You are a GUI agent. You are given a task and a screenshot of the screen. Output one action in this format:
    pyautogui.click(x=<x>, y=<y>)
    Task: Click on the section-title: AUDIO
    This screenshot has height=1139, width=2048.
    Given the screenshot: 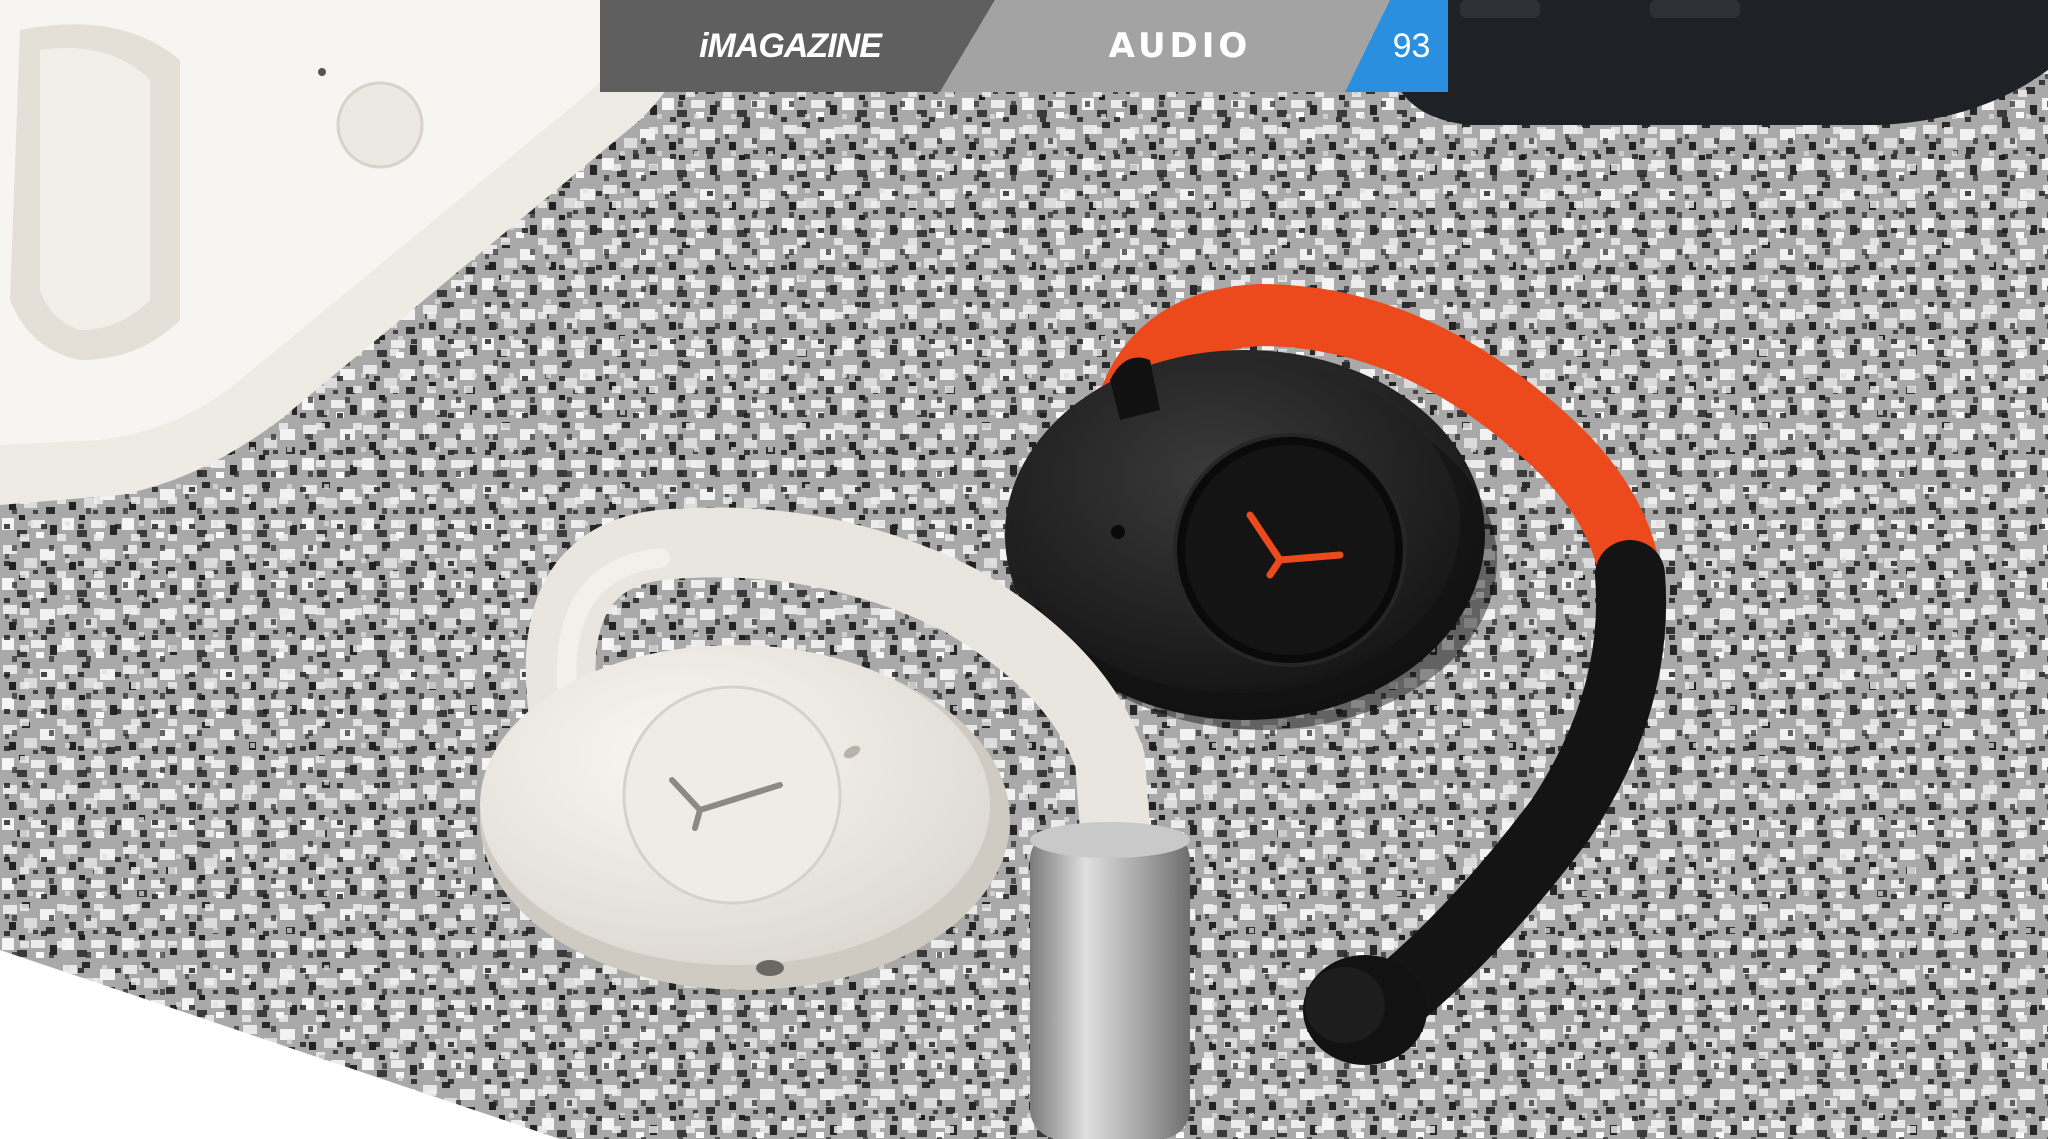 What is the action you would take?
    pyautogui.click(x=1180, y=46)
    